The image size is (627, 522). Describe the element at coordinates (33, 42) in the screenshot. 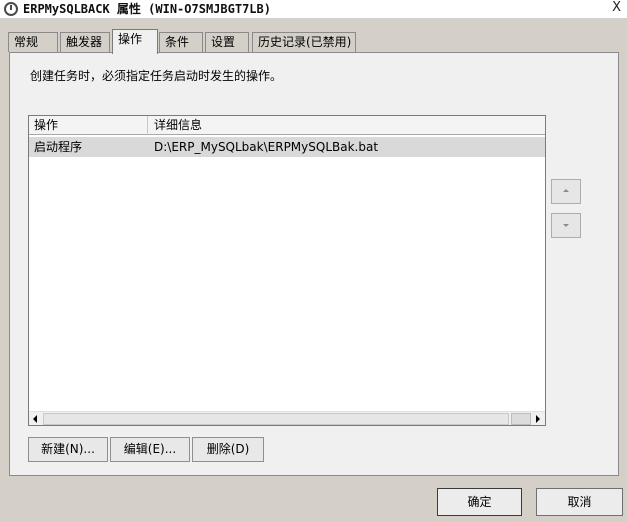

I see `tab-general: 常规` at that location.